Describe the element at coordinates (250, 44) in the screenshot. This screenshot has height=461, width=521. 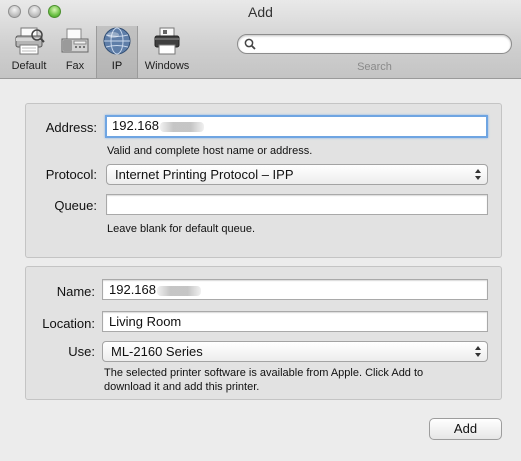
I see `search-icon` at that location.